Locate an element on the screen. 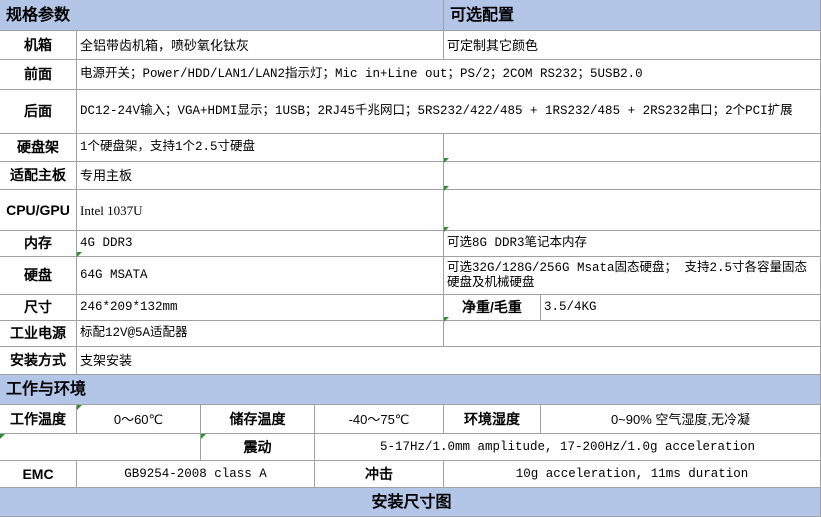 The image size is (821, 517). row-label-drive-bay: 硬盘架 is located at coordinates (38, 148).